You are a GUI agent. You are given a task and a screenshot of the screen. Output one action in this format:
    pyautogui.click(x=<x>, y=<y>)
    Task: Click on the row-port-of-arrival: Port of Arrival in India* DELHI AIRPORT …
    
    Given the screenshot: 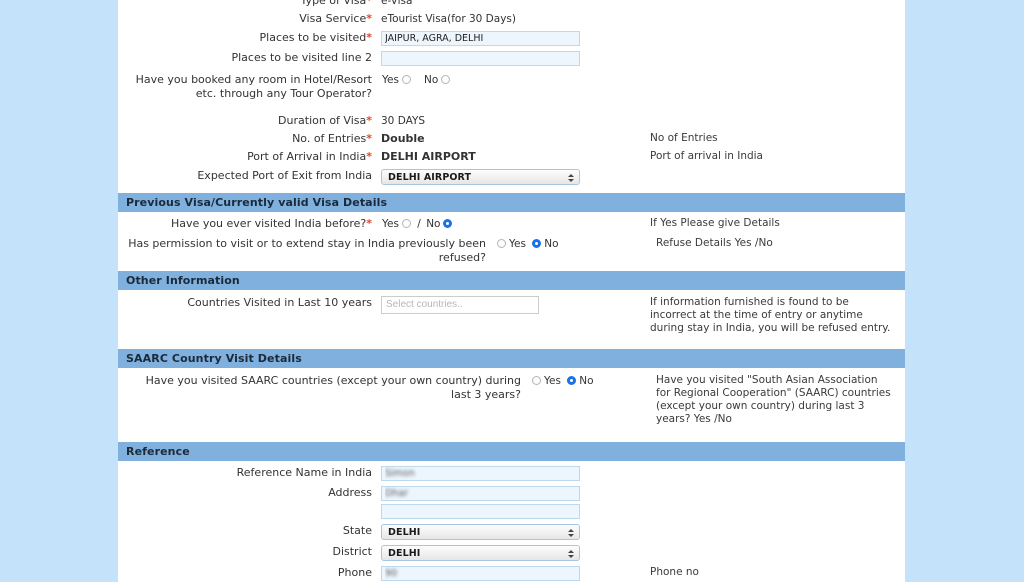 What is the action you would take?
    pyautogui.click(x=511, y=157)
    